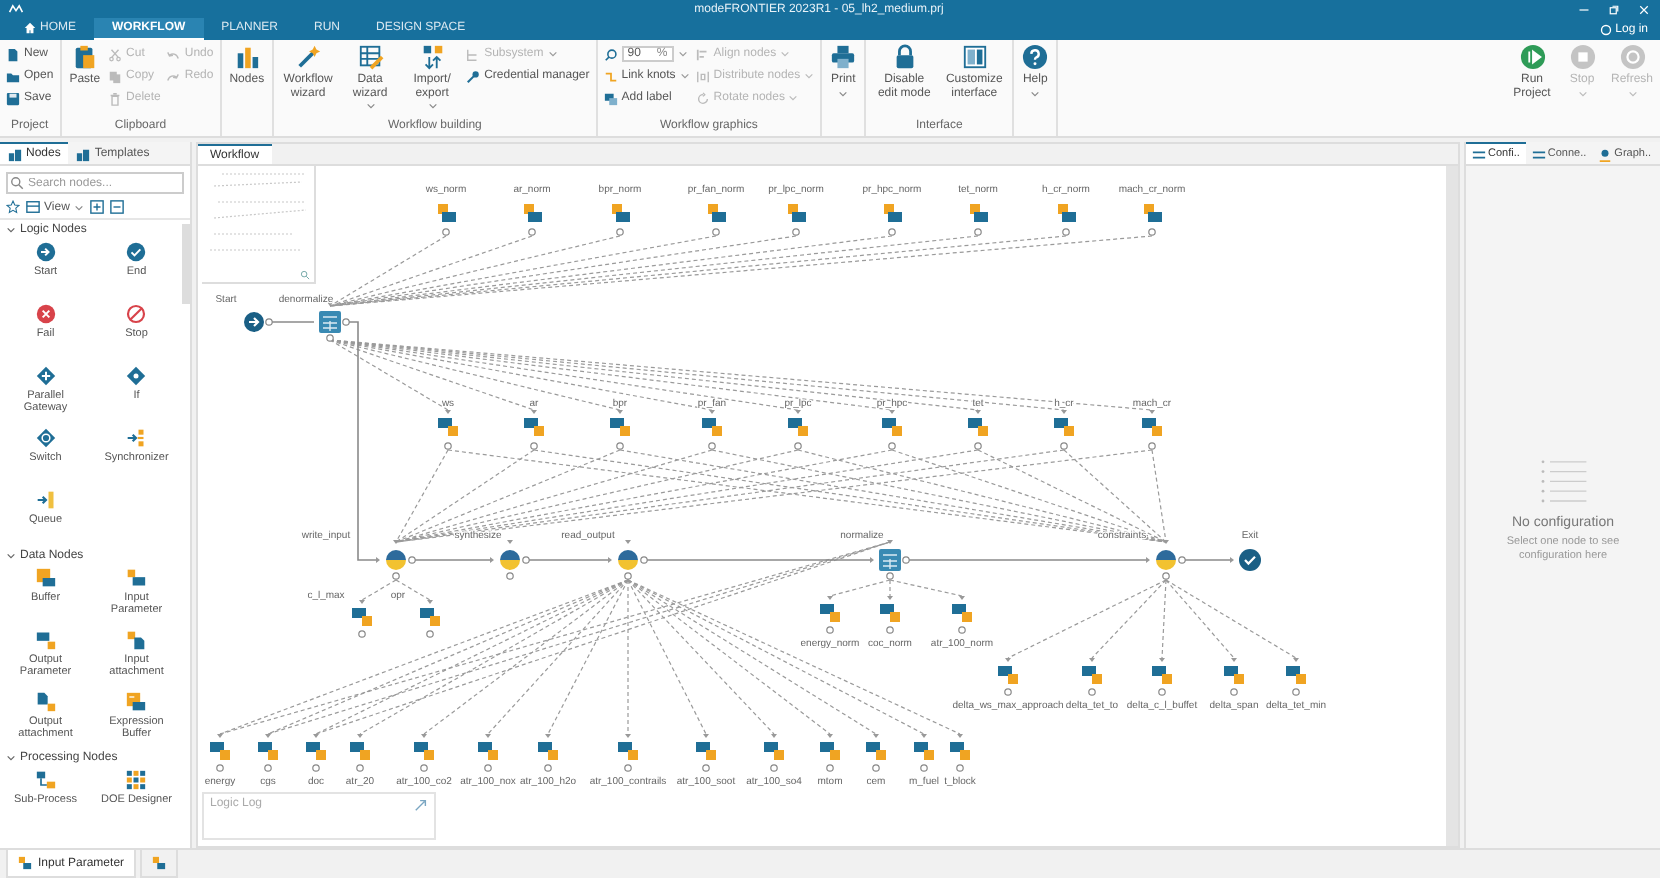 Image resolution: width=1660 pixels, height=878 pixels. I want to click on bottom-tab, so click(159, 864).